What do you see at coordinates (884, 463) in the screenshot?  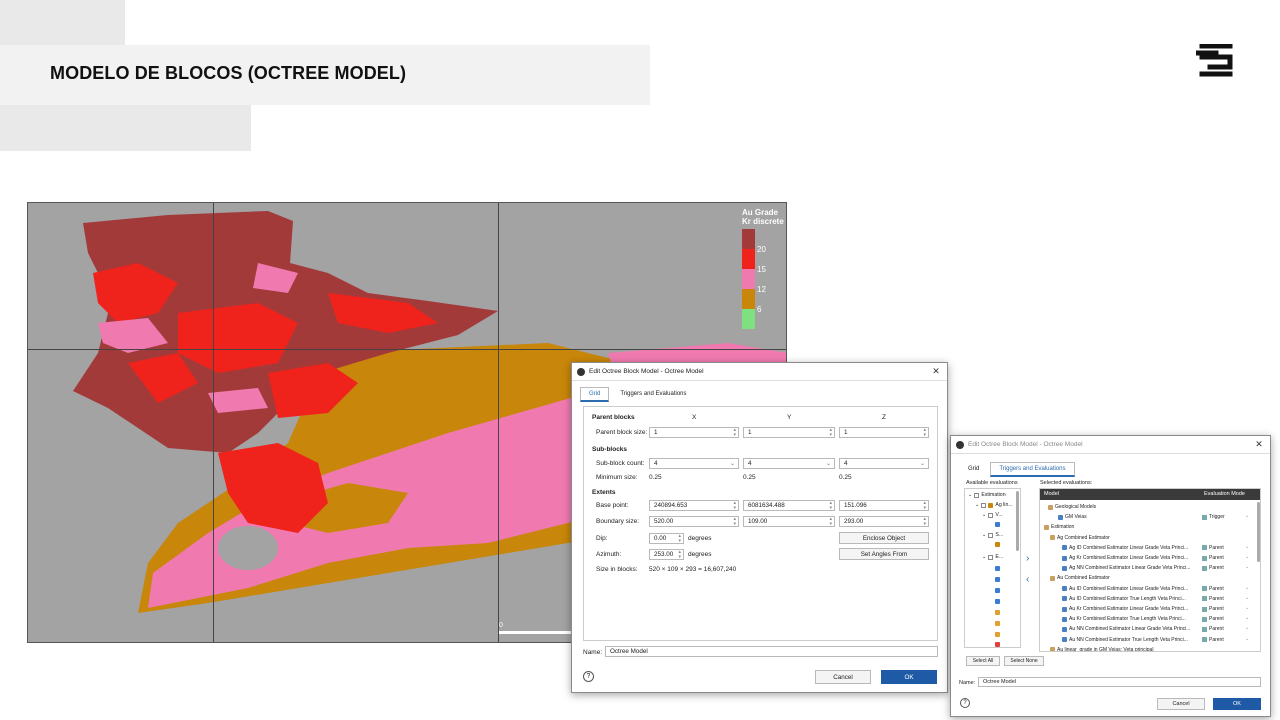 I see `sub-block-count-z-select: 4 ⌄` at bounding box center [884, 463].